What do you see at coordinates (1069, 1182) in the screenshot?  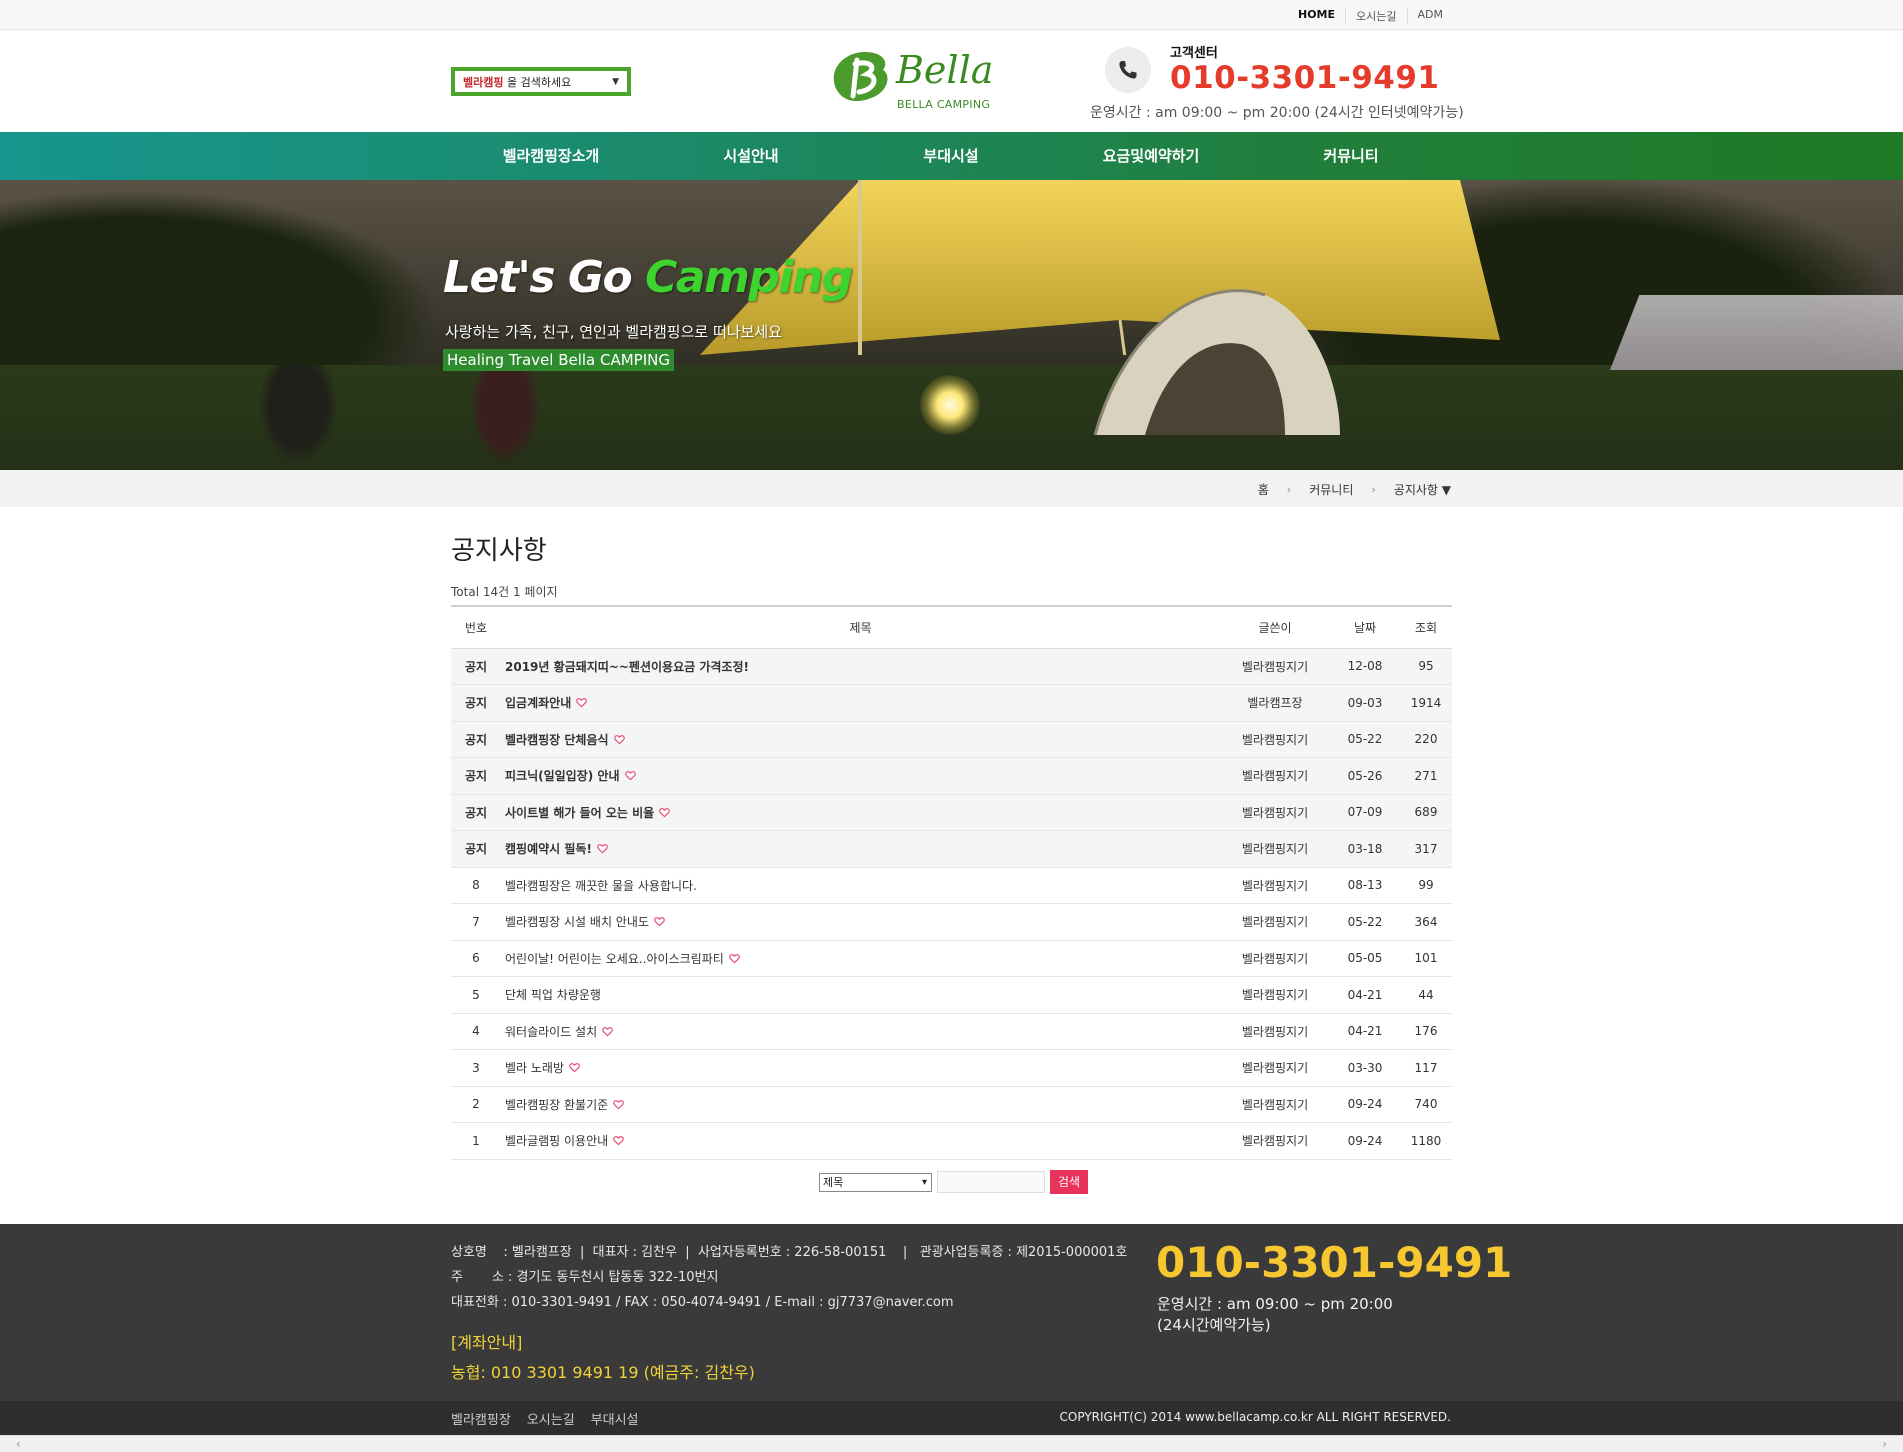 I see `search-button: 검색` at bounding box center [1069, 1182].